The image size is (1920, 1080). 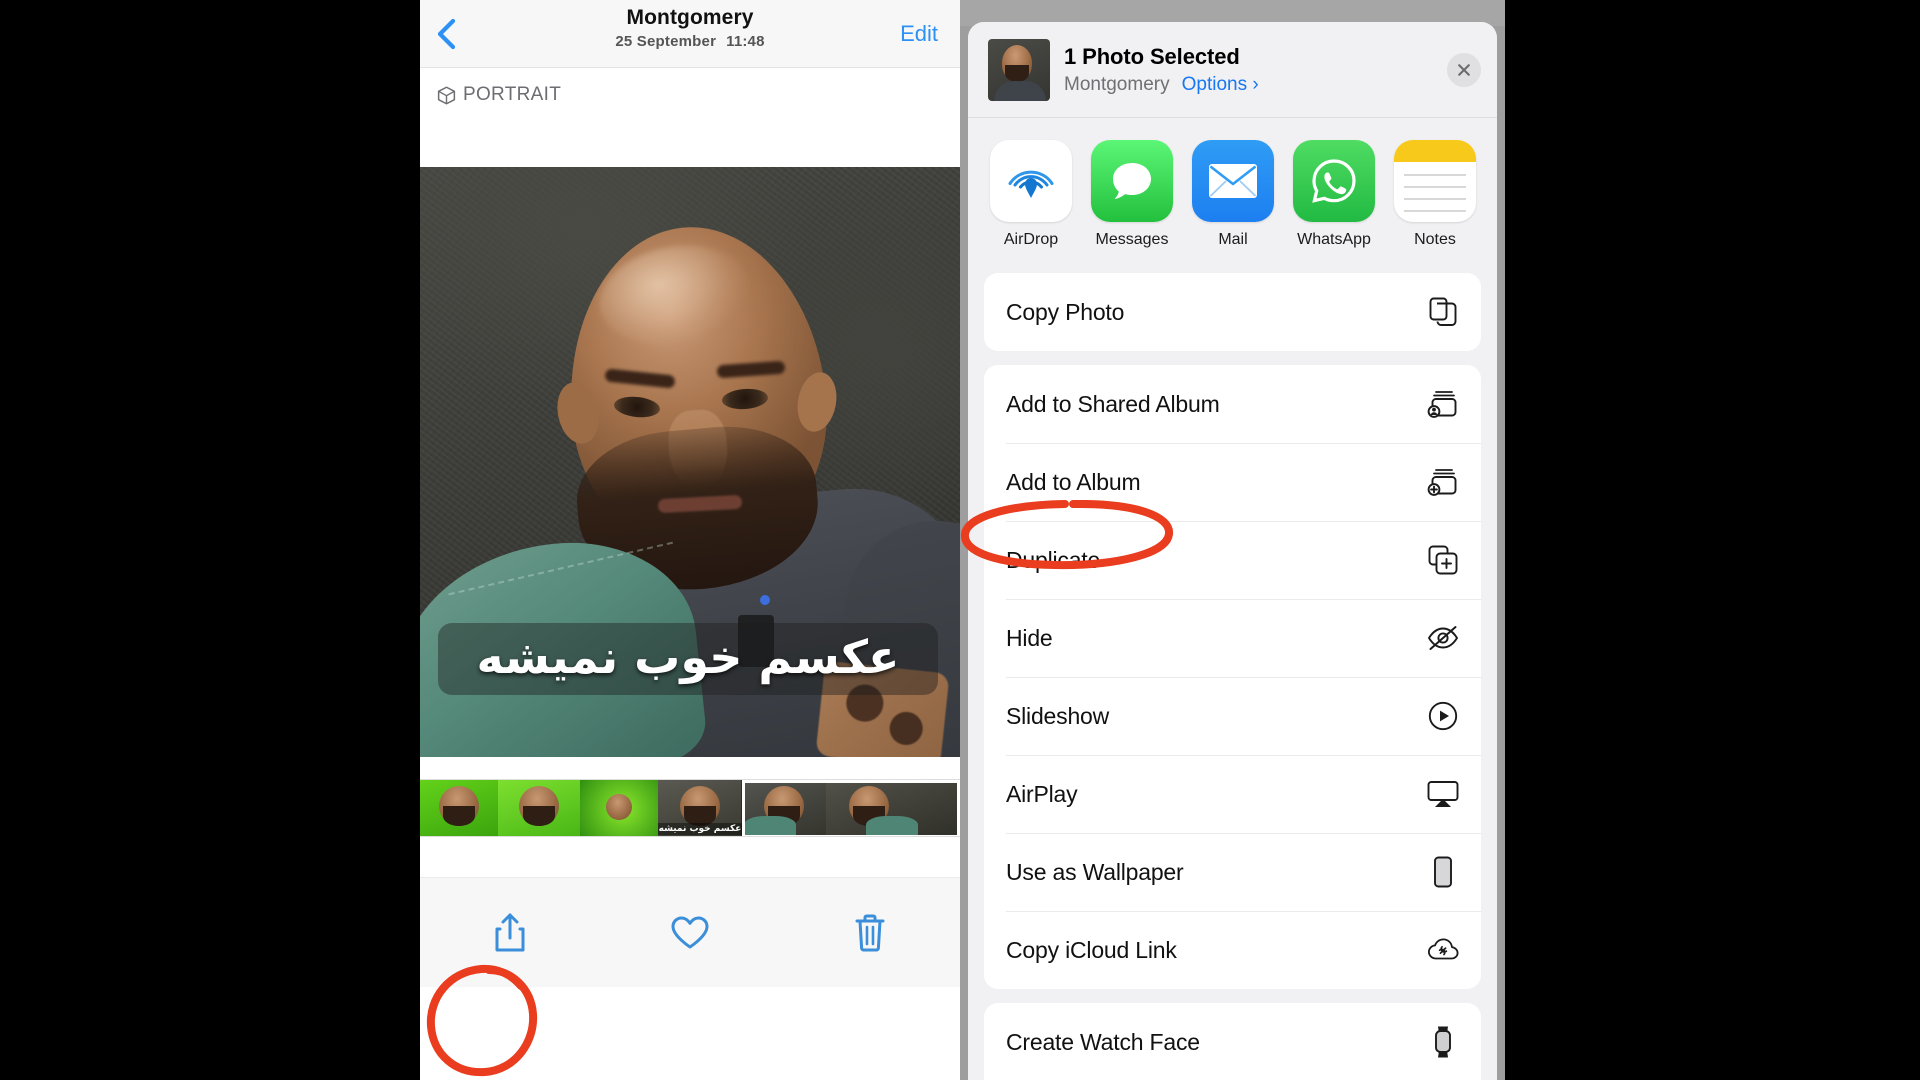 What do you see at coordinates (1095, 871) in the screenshot?
I see `action-label: Use as Wallpaper` at bounding box center [1095, 871].